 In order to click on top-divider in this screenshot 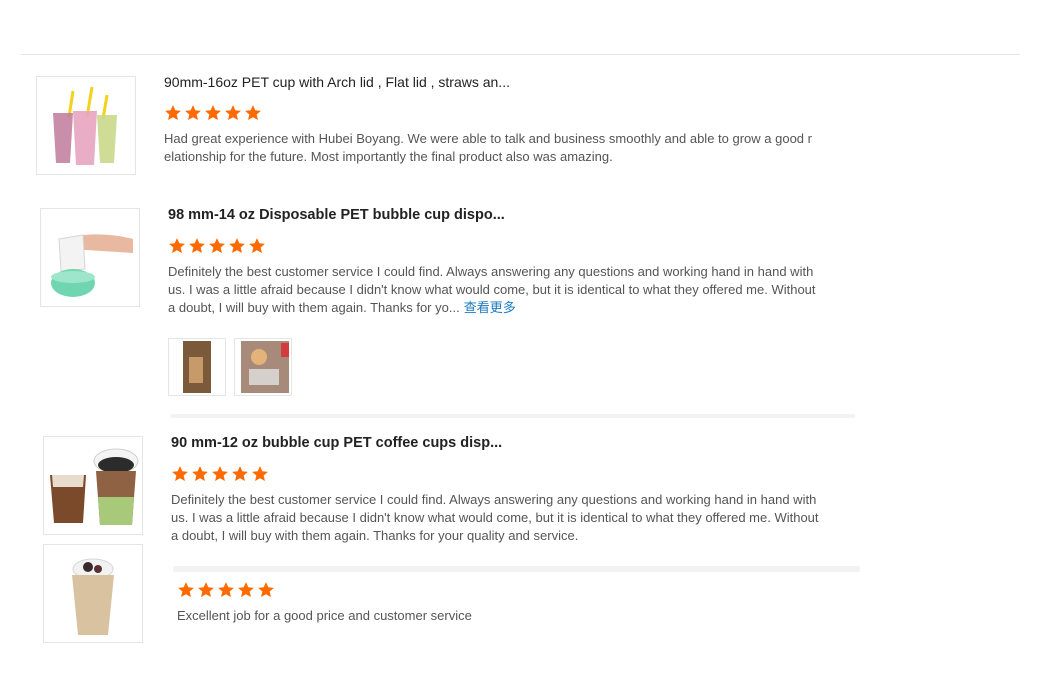, I will do `click(520, 54)`.